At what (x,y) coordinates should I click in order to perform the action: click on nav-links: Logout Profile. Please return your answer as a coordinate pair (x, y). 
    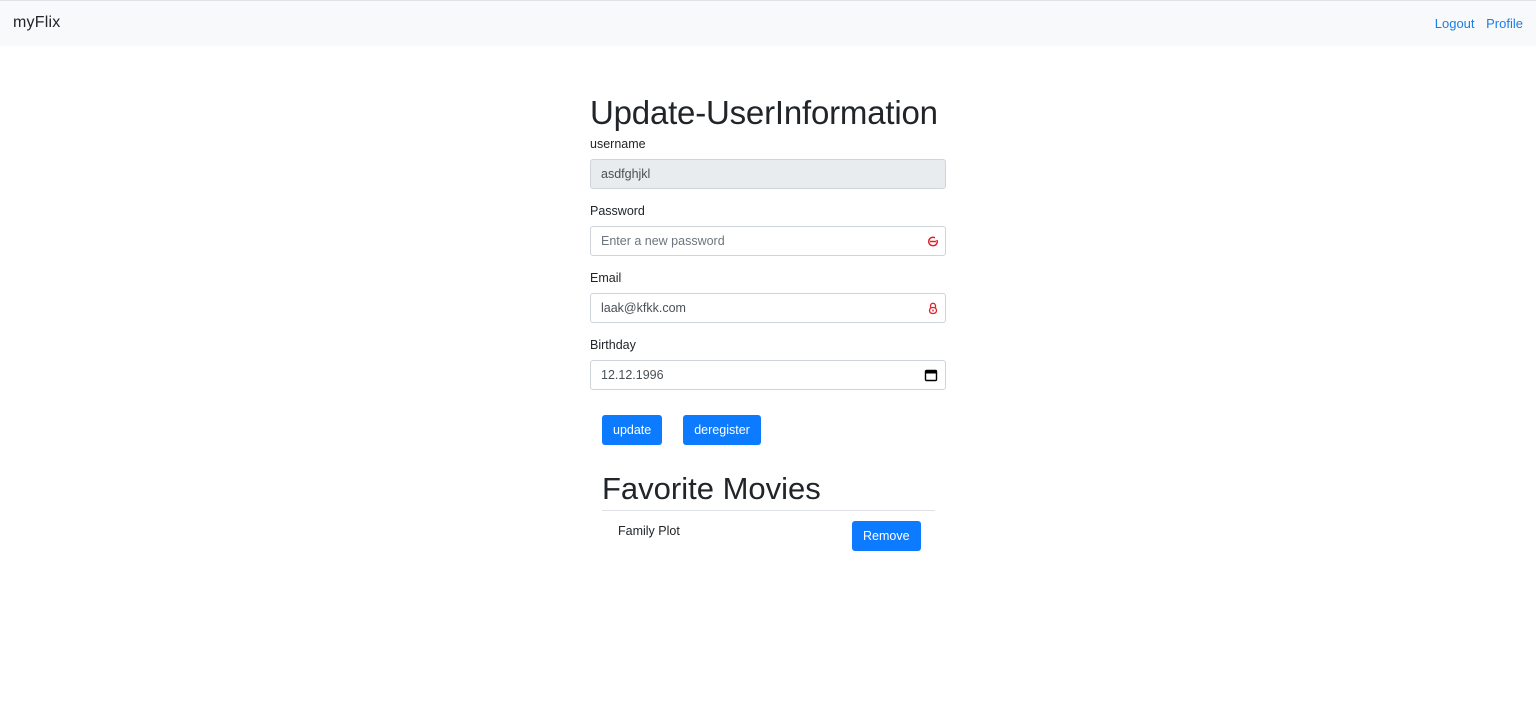
    Looking at the image, I should click on (1475, 23).